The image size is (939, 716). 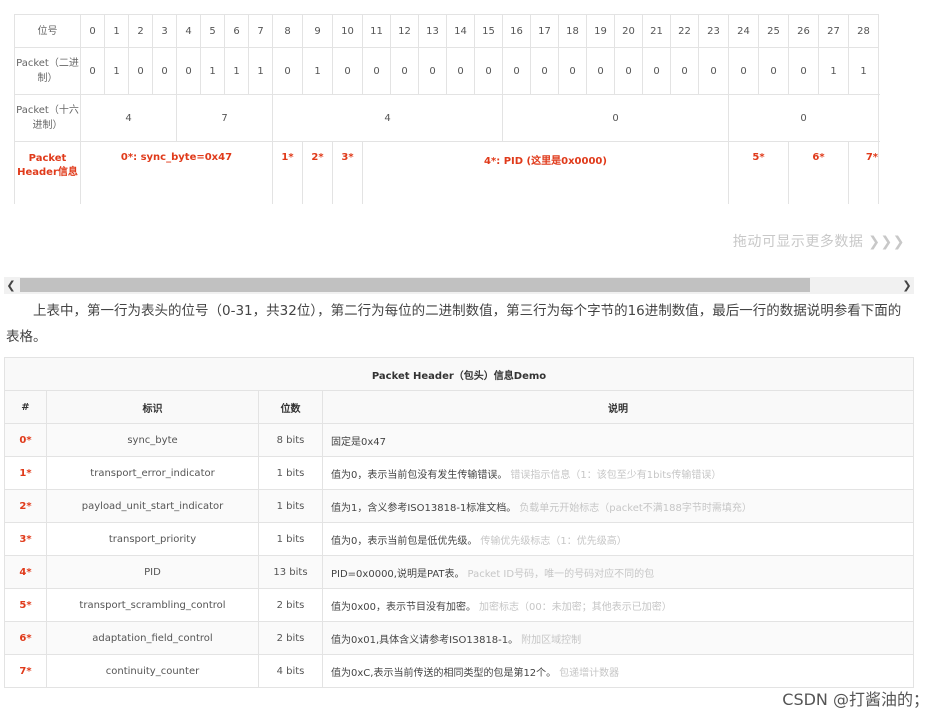 I want to click on horizontal-scrollbar: ❮ ❯, so click(x=459, y=285).